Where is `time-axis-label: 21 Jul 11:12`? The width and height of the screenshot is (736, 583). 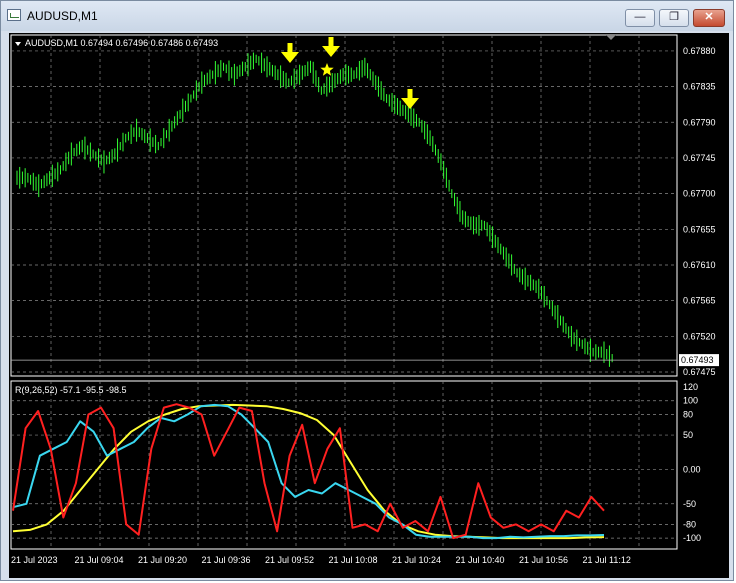
time-axis-label: 21 Jul 11:12 is located at coordinates (607, 560).